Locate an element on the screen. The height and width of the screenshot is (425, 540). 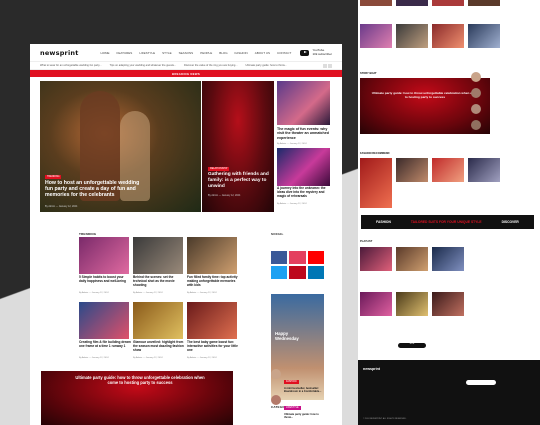
prev-arrow-icon is located at coordinates (325, 65).